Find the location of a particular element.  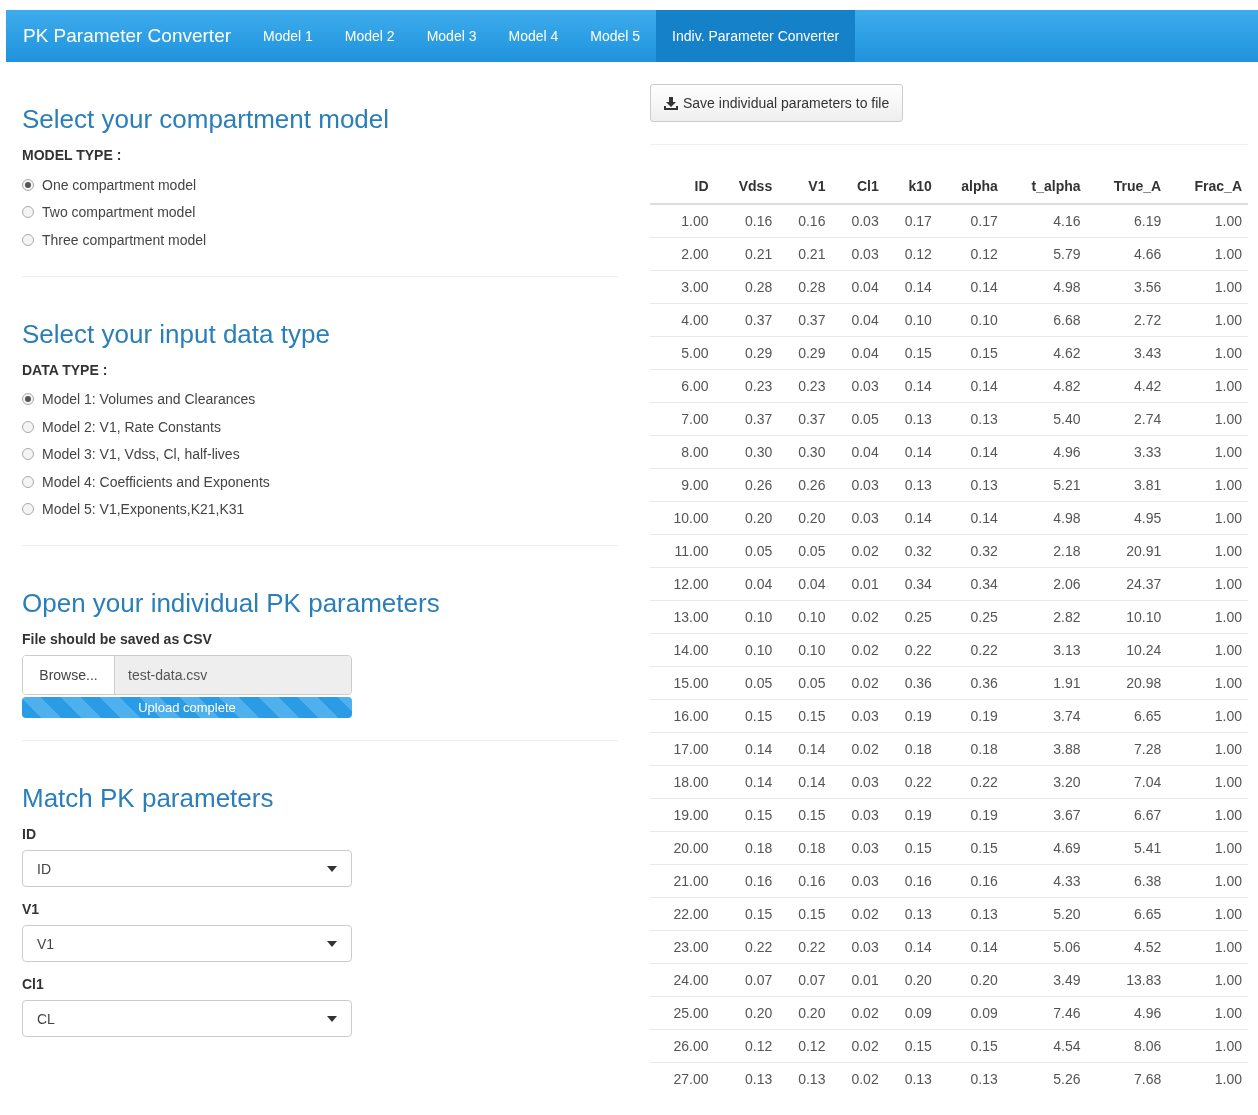

radio-option: Model 4: Coefficients and Exponents is located at coordinates (320, 482).